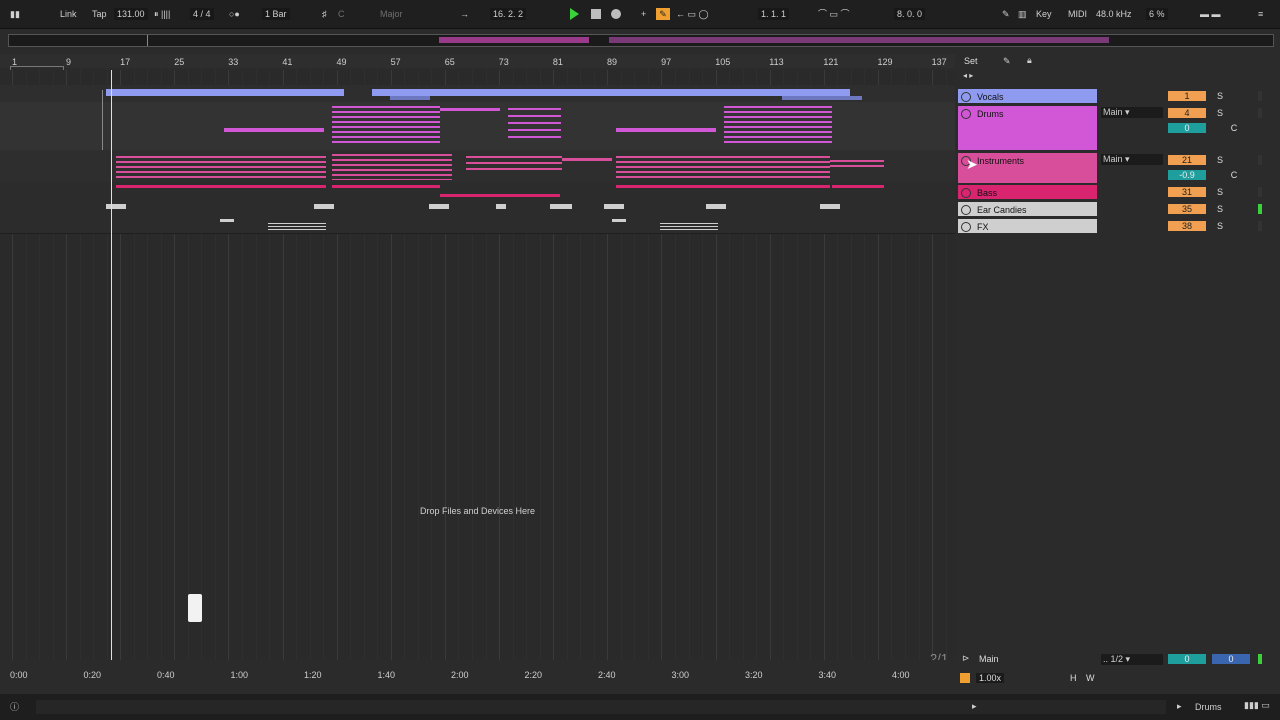 The height and width of the screenshot is (720, 1280). Describe the element at coordinates (508, 14) in the screenshot. I see `position-field: 16. 2. 2` at that location.